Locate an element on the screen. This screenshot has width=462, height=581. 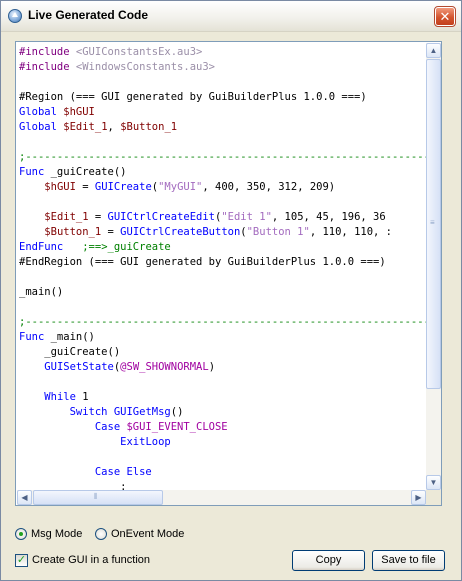
code-token: Case is located at coordinates (110, 427).